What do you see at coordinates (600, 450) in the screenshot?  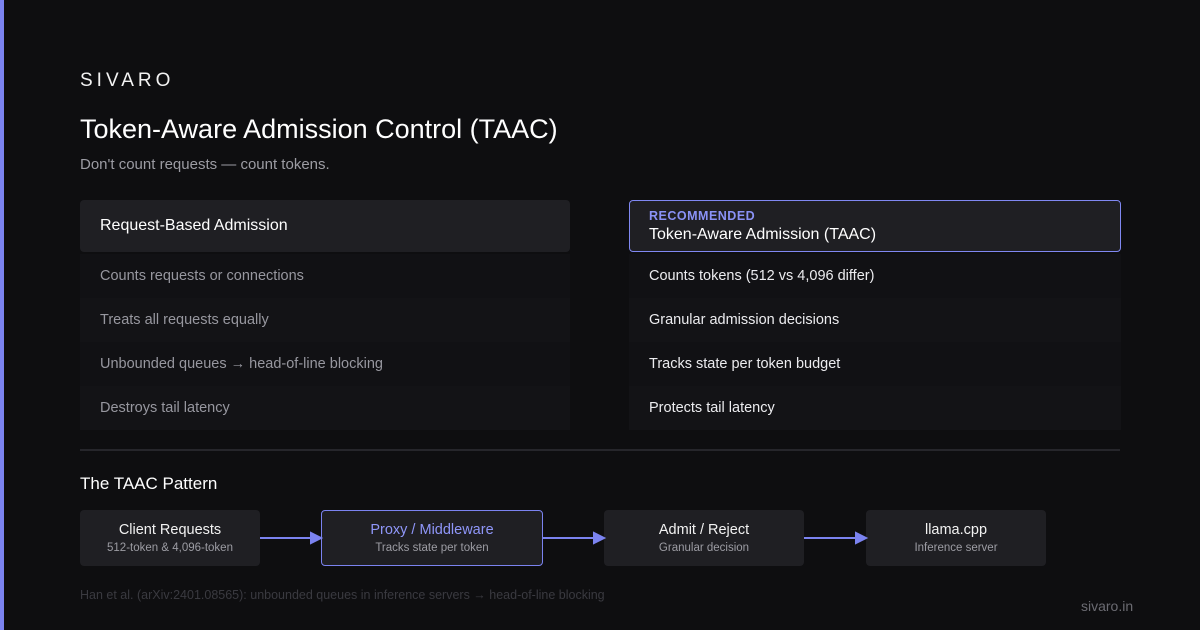 I see `section-divider` at bounding box center [600, 450].